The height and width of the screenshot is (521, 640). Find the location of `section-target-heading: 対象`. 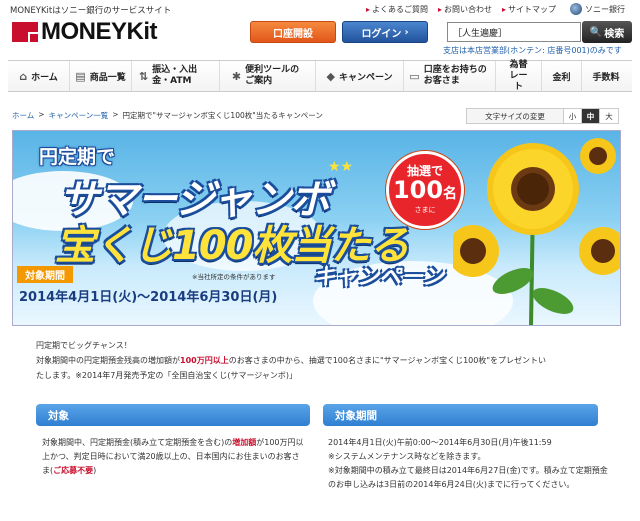

section-target-heading: 対象 is located at coordinates (173, 415).